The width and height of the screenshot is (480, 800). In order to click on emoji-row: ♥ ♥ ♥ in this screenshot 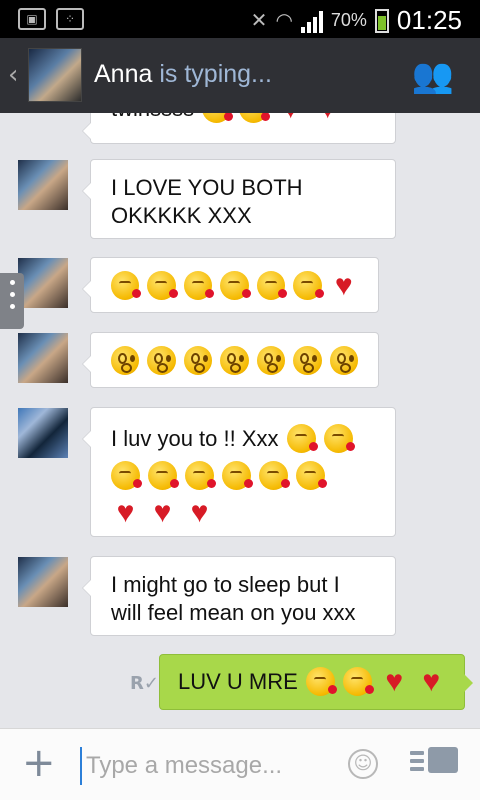, I will do `click(243, 512)`.